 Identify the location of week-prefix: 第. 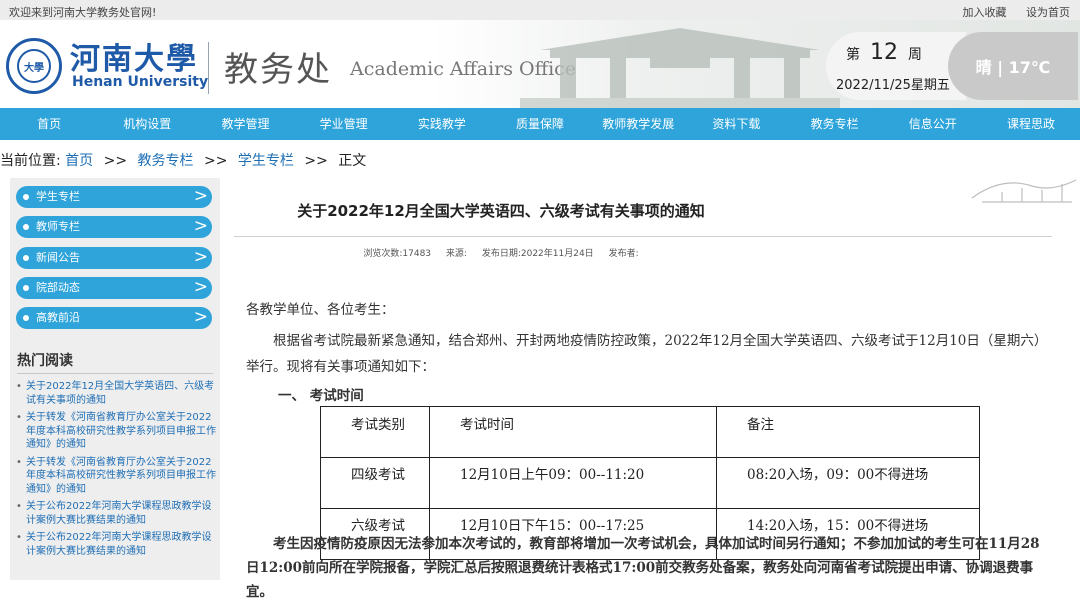
(853, 55).